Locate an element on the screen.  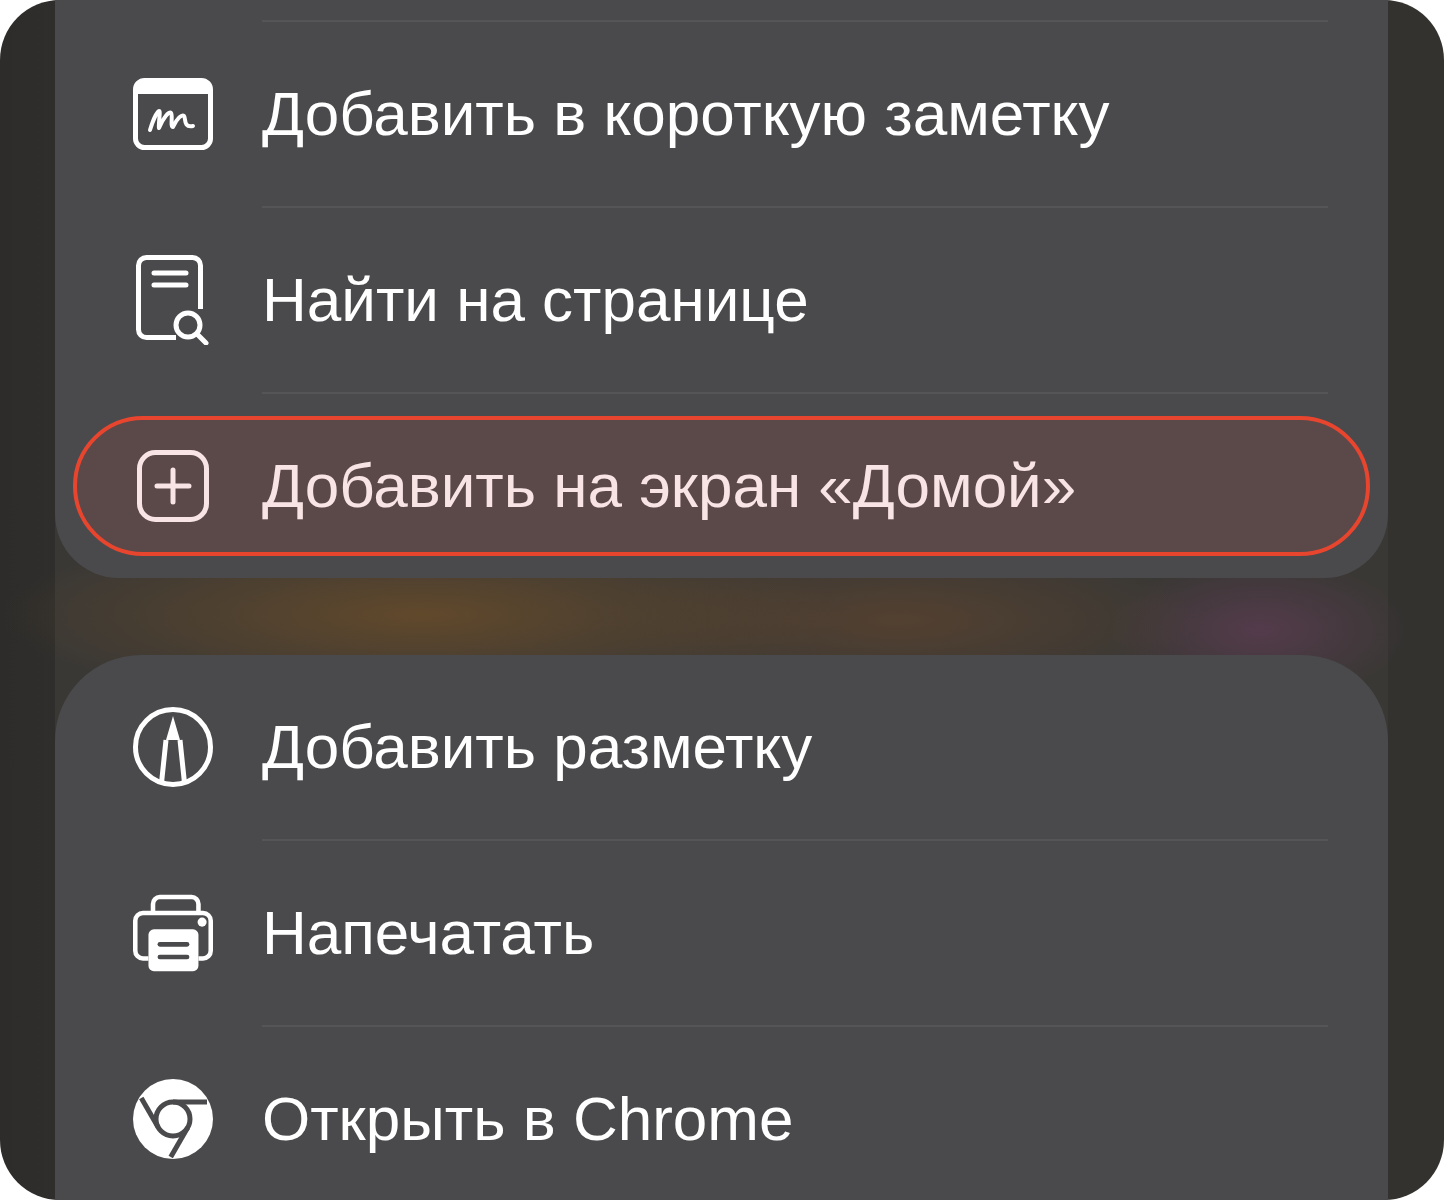
chrome-logo-icon is located at coordinates (173, 1119).